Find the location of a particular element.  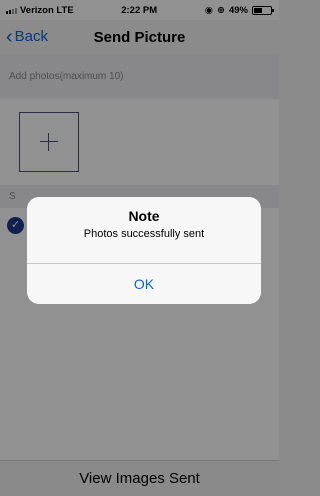

alert-title: Note is located at coordinates (144, 216).